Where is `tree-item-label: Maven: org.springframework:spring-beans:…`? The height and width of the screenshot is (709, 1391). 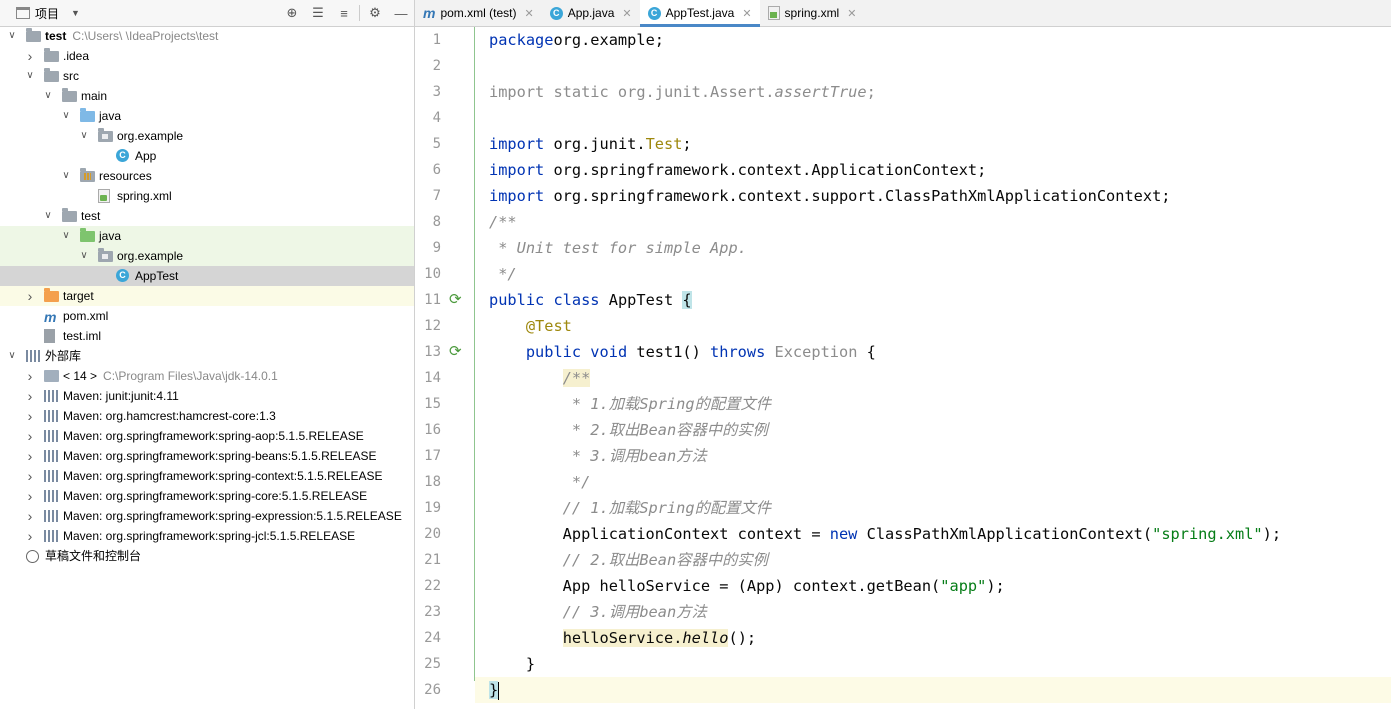
tree-item-label: Maven: org.springframework:spring-beans:… is located at coordinates (219, 456).